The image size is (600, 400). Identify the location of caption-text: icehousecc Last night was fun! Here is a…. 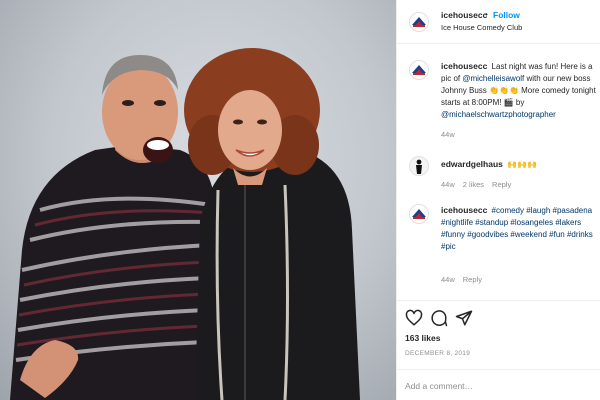
(519, 90).